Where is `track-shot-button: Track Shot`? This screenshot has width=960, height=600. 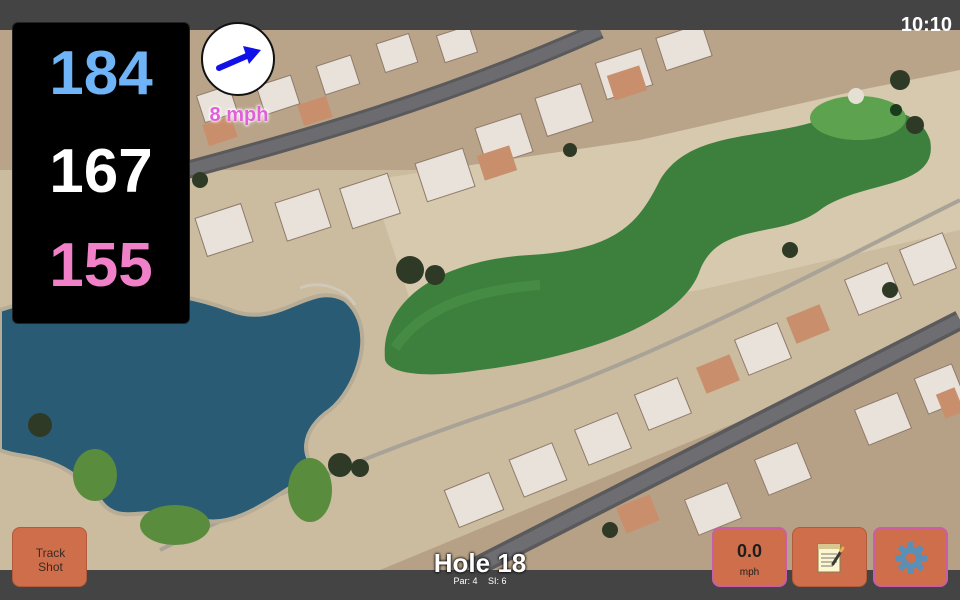 track-shot-button: Track Shot is located at coordinates (49, 557).